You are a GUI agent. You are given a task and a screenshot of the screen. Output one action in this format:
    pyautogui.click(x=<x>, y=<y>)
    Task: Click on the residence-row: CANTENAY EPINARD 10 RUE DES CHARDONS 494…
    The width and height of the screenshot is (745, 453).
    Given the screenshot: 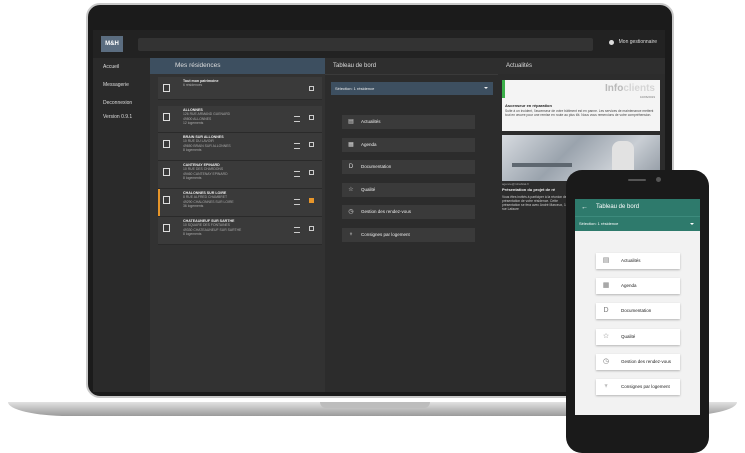 What is the action you would take?
    pyautogui.click(x=240, y=175)
    